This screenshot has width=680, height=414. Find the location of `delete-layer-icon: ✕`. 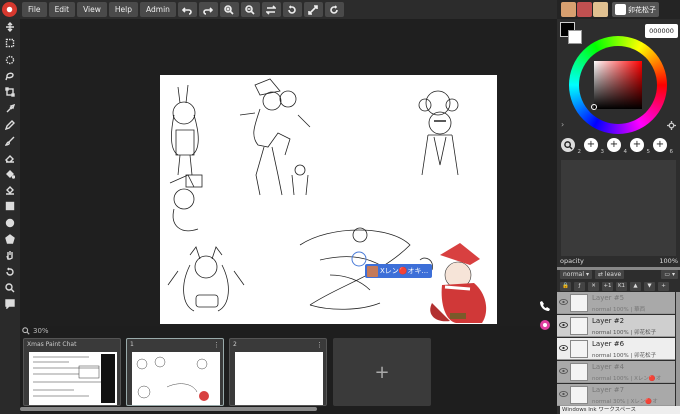

delete-layer-icon: ✕ is located at coordinates (593, 286).